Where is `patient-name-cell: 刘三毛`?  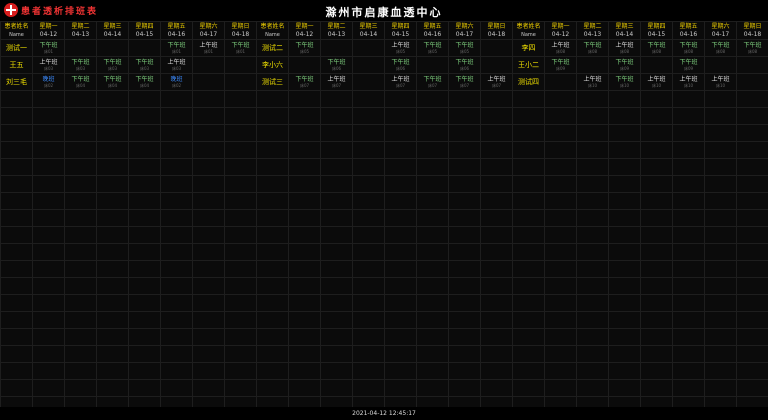
patient-name-cell: 刘三毛 is located at coordinates (16, 82).